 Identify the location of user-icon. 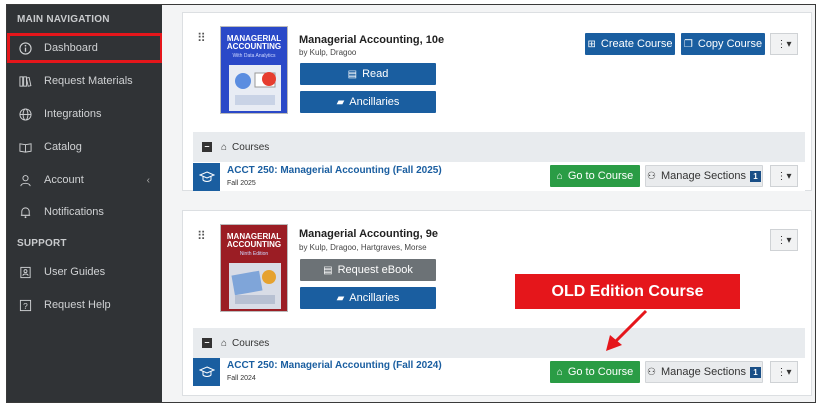
(25, 180).